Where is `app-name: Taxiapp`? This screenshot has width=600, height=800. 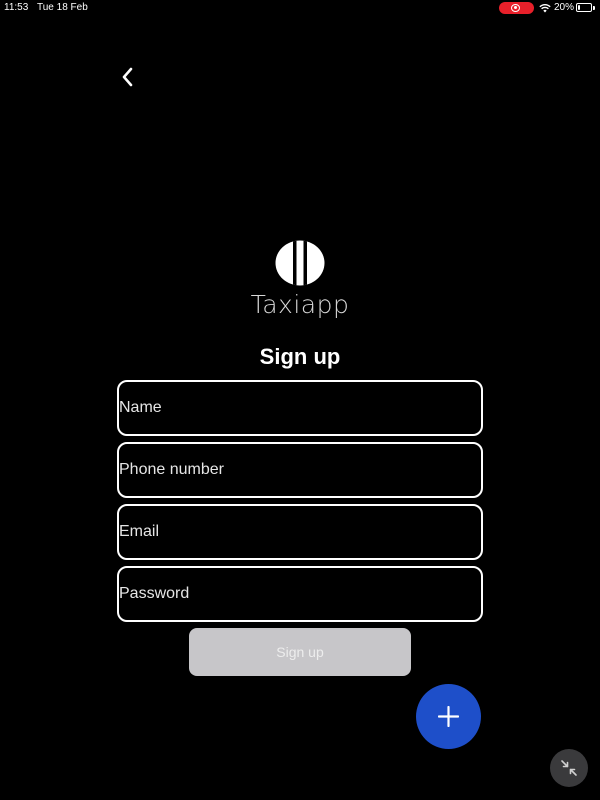 app-name: Taxiapp is located at coordinates (300, 304).